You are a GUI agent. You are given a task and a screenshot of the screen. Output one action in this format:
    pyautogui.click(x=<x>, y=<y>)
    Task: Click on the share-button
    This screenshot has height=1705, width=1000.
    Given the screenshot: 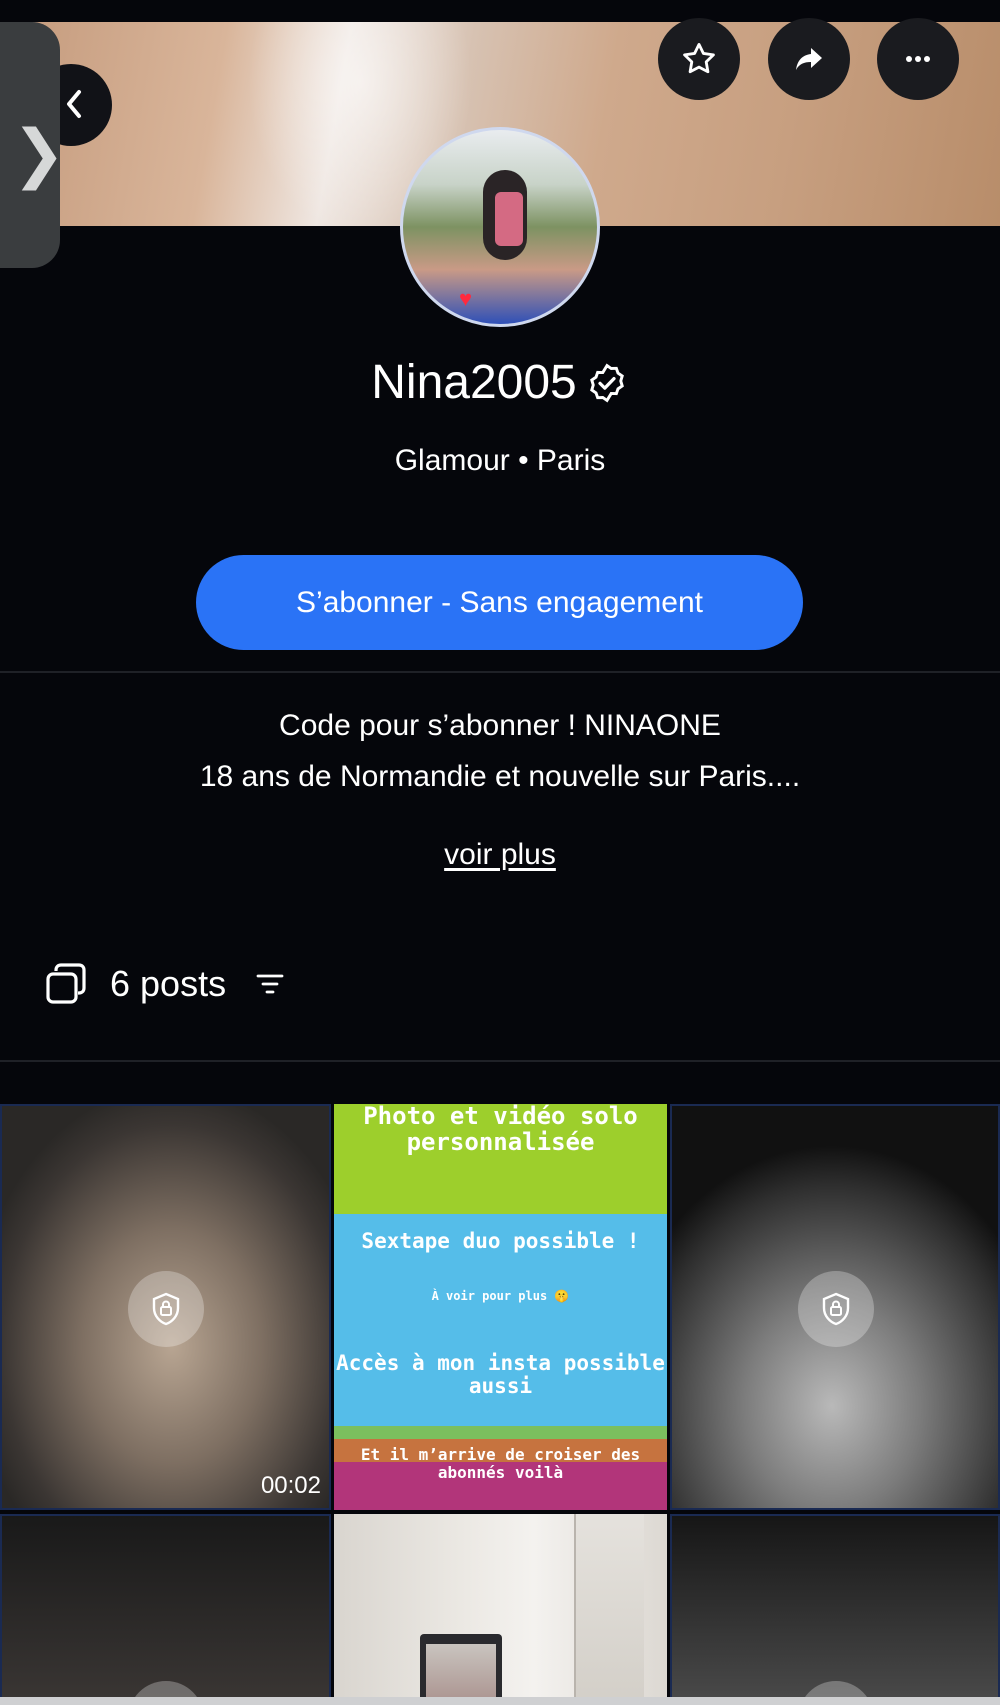 What is the action you would take?
    pyautogui.click(x=809, y=59)
    